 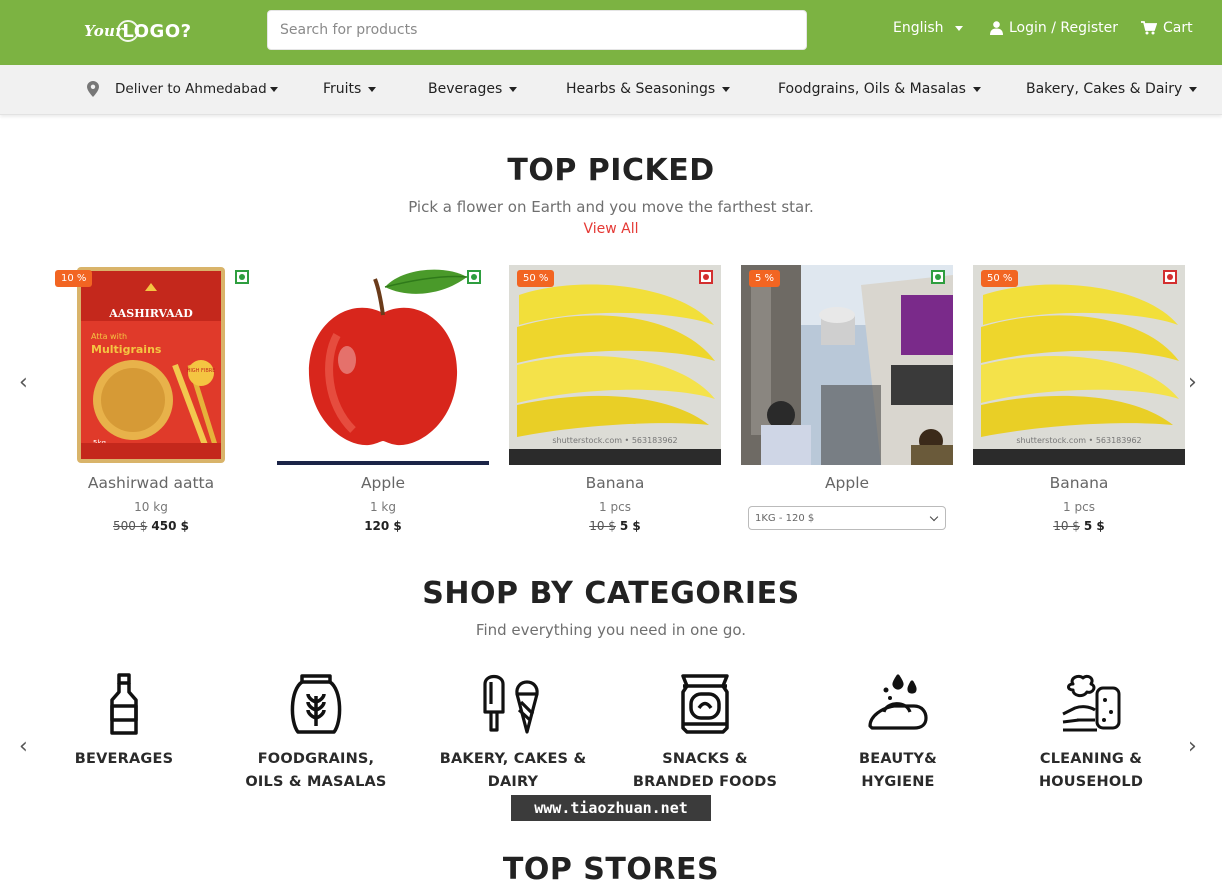 I want to click on language-label: English, so click(x=918, y=28).